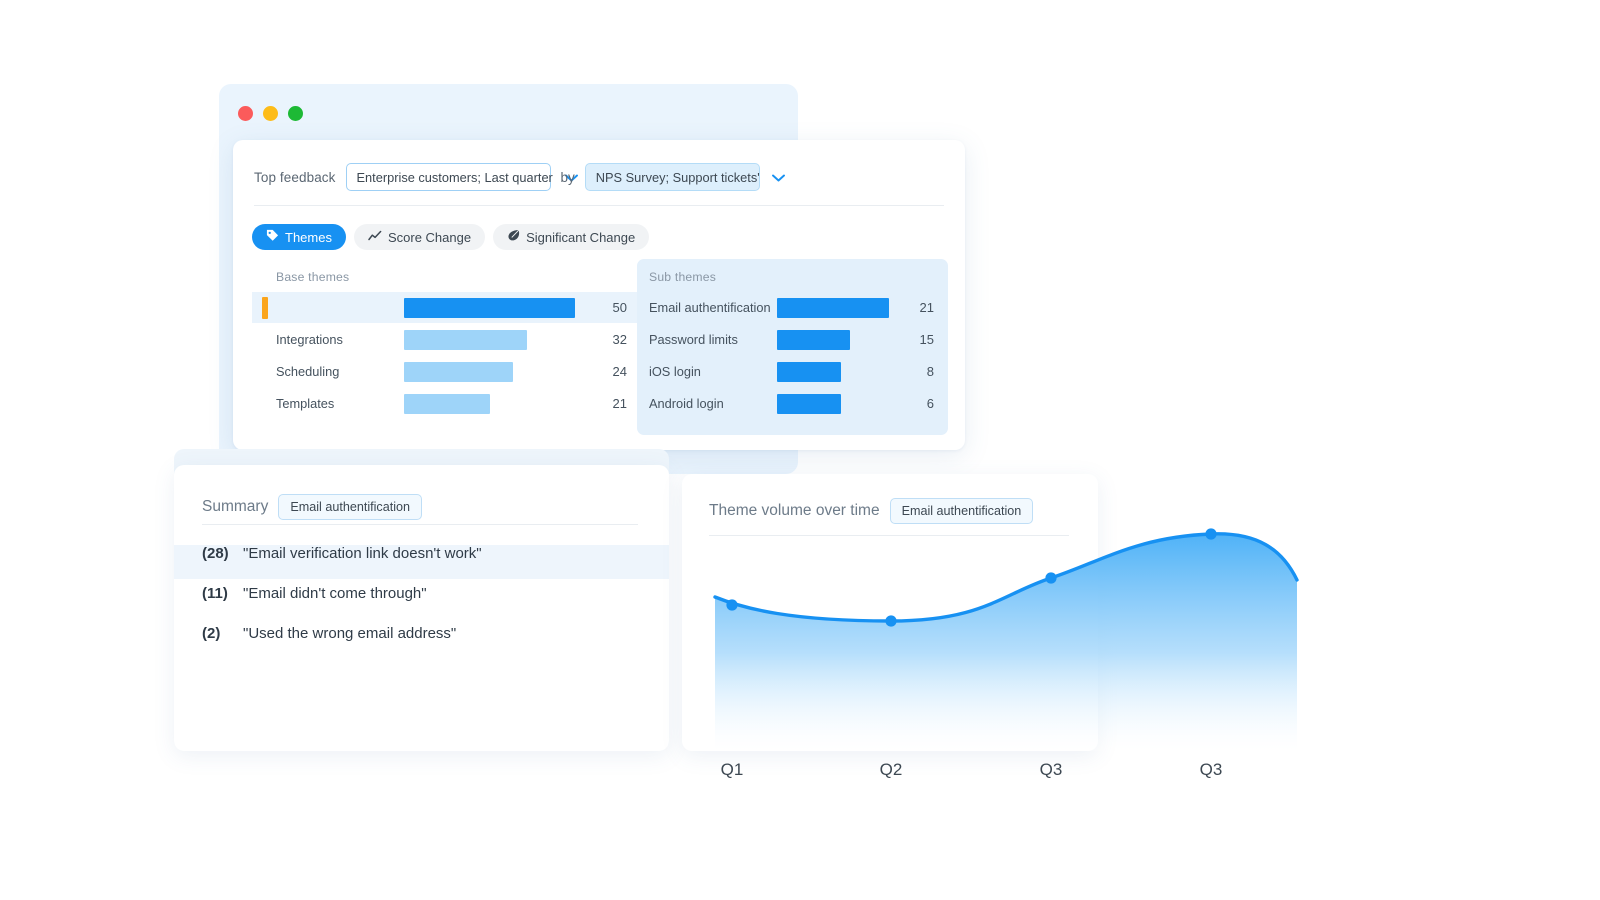  What do you see at coordinates (295, 113) in the screenshot?
I see `maximize-dot` at bounding box center [295, 113].